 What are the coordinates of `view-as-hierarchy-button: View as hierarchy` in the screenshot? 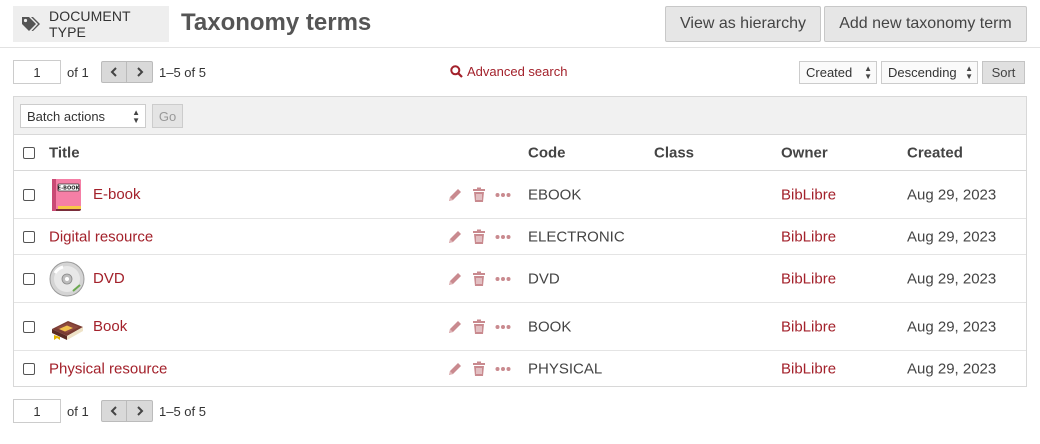 It's located at (743, 24).